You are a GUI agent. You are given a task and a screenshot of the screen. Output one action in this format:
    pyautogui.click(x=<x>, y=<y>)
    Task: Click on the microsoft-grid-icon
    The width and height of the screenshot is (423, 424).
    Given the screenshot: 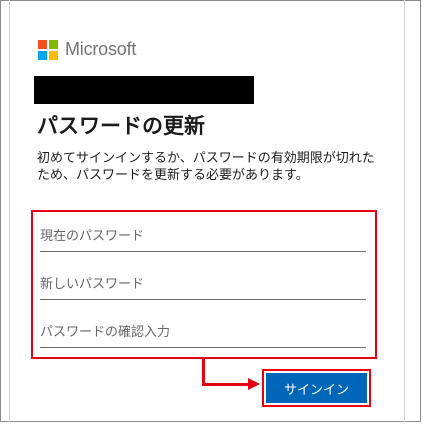 What is the action you would take?
    pyautogui.click(x=48, y=49)
    